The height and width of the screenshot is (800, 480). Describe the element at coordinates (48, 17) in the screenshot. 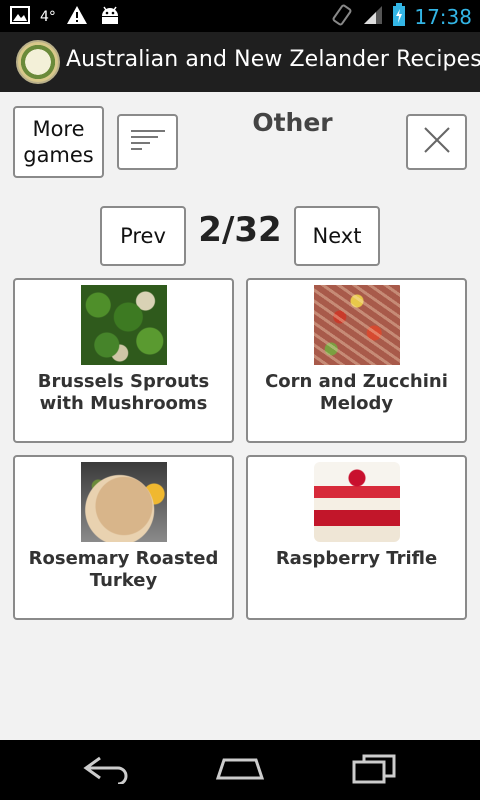

I see `temperature-text: 4°` at that location.